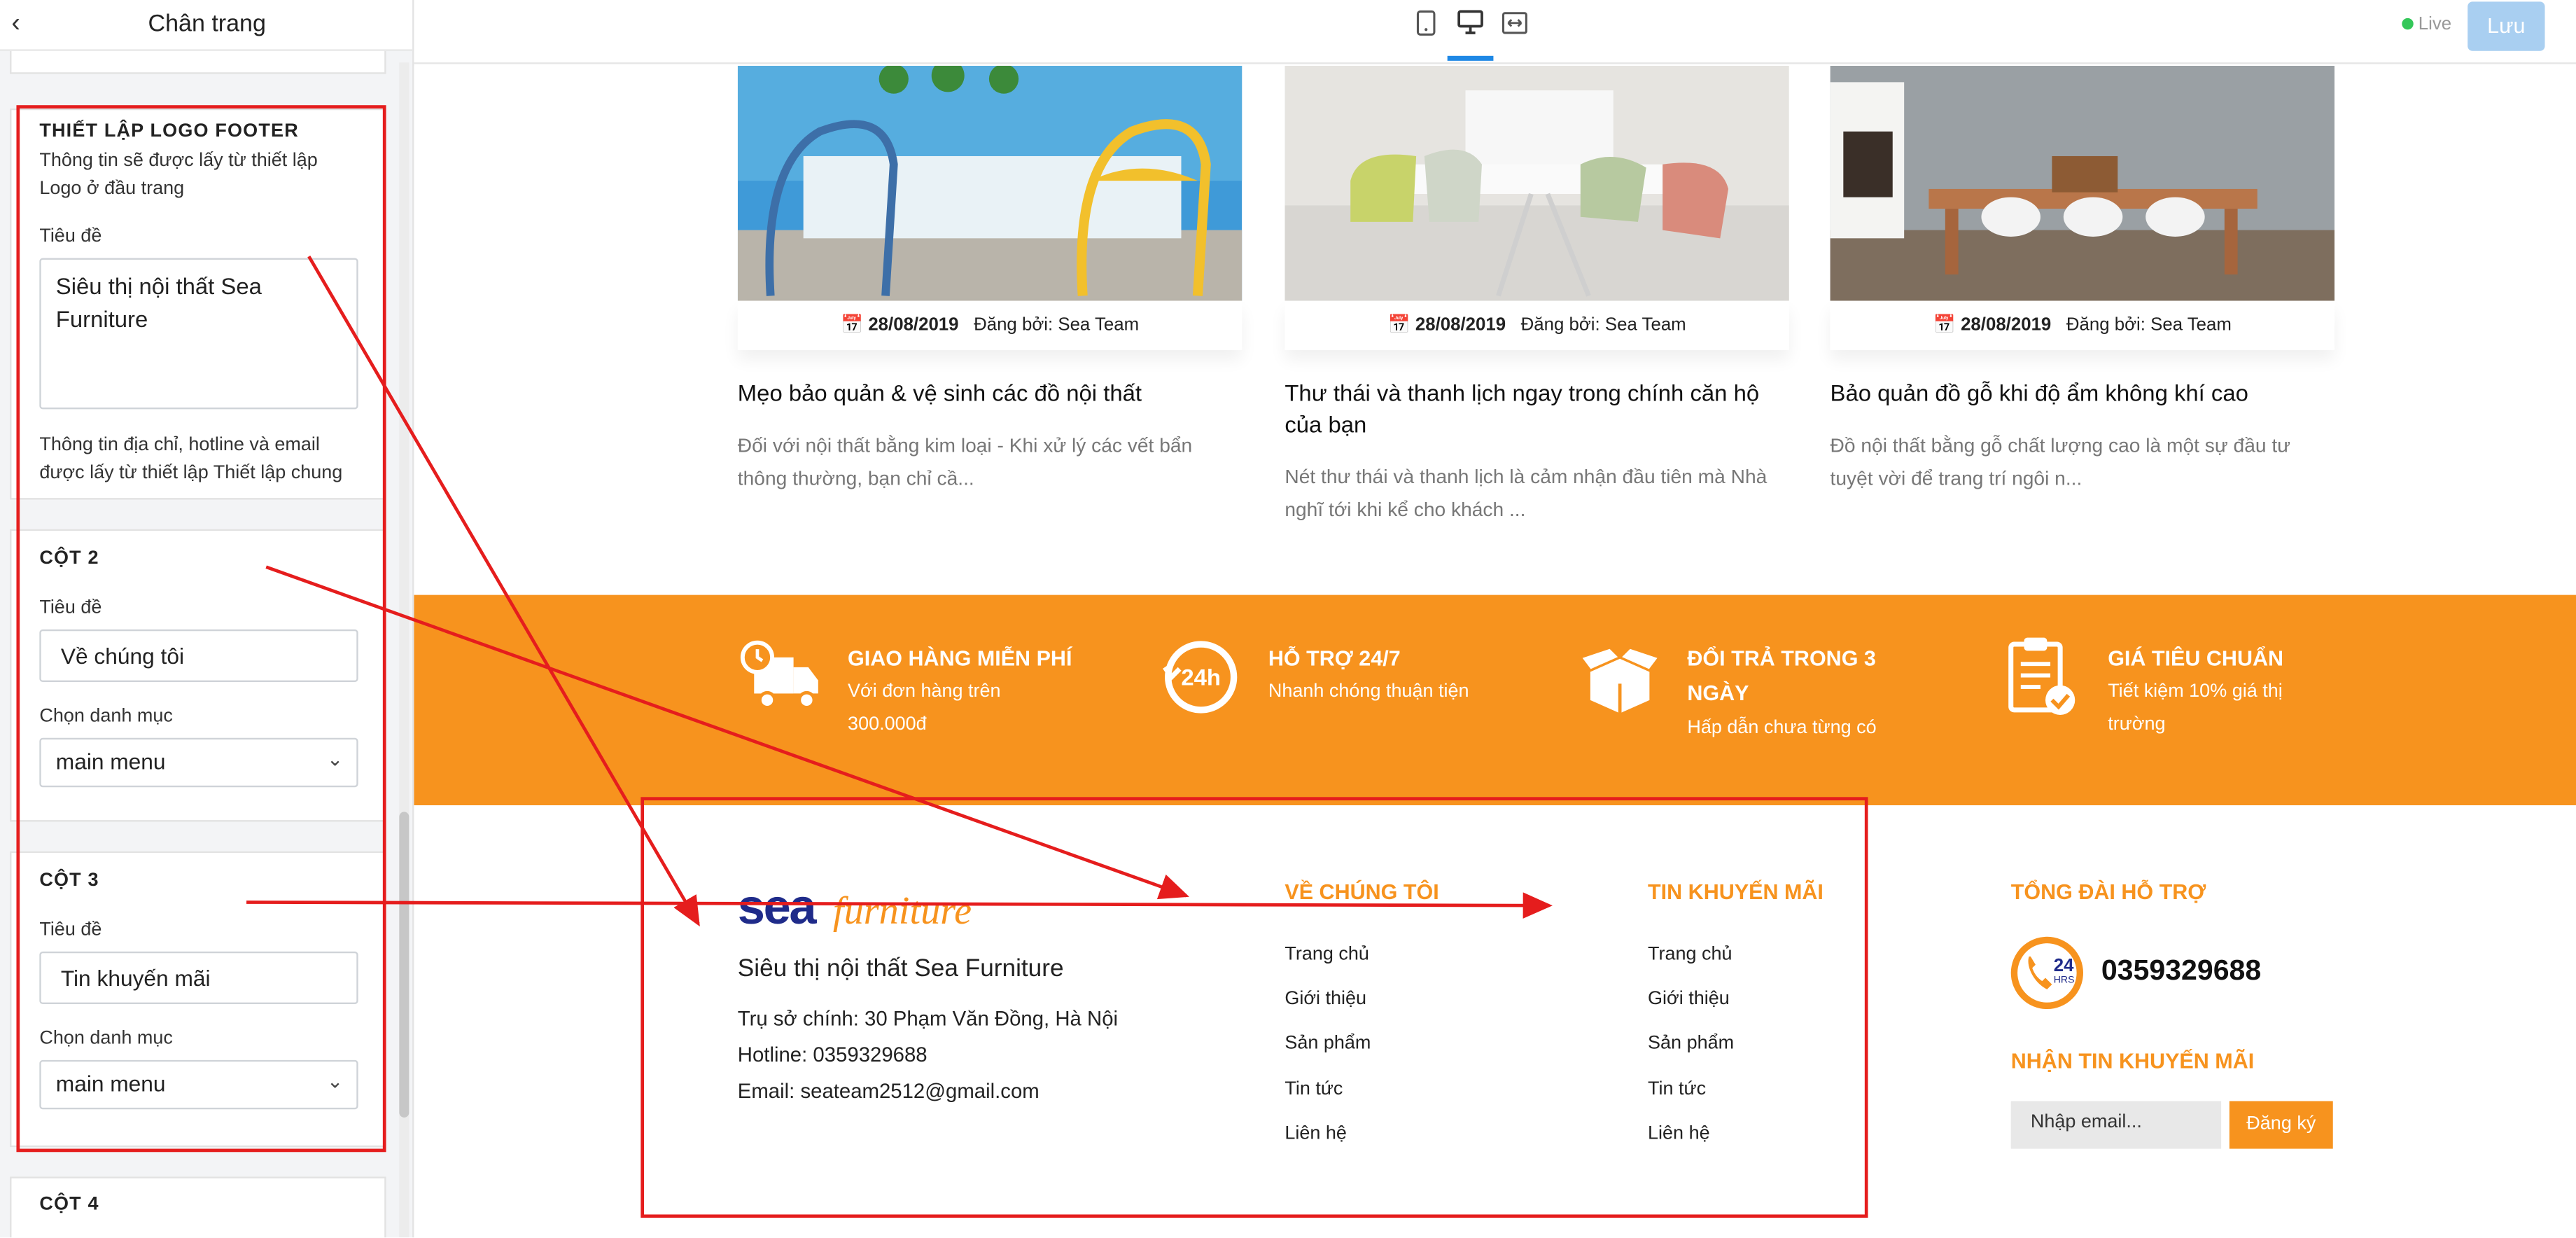  I want to click on support-heading: TỔNG ĐÀI HỖ TRỢ, so click(2108, 891).